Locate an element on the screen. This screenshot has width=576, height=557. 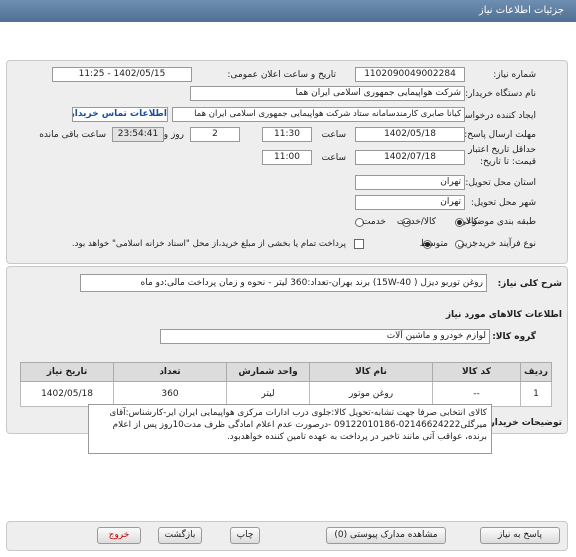
col-unit: واحد شمارش is located at coordinates (268, 372).